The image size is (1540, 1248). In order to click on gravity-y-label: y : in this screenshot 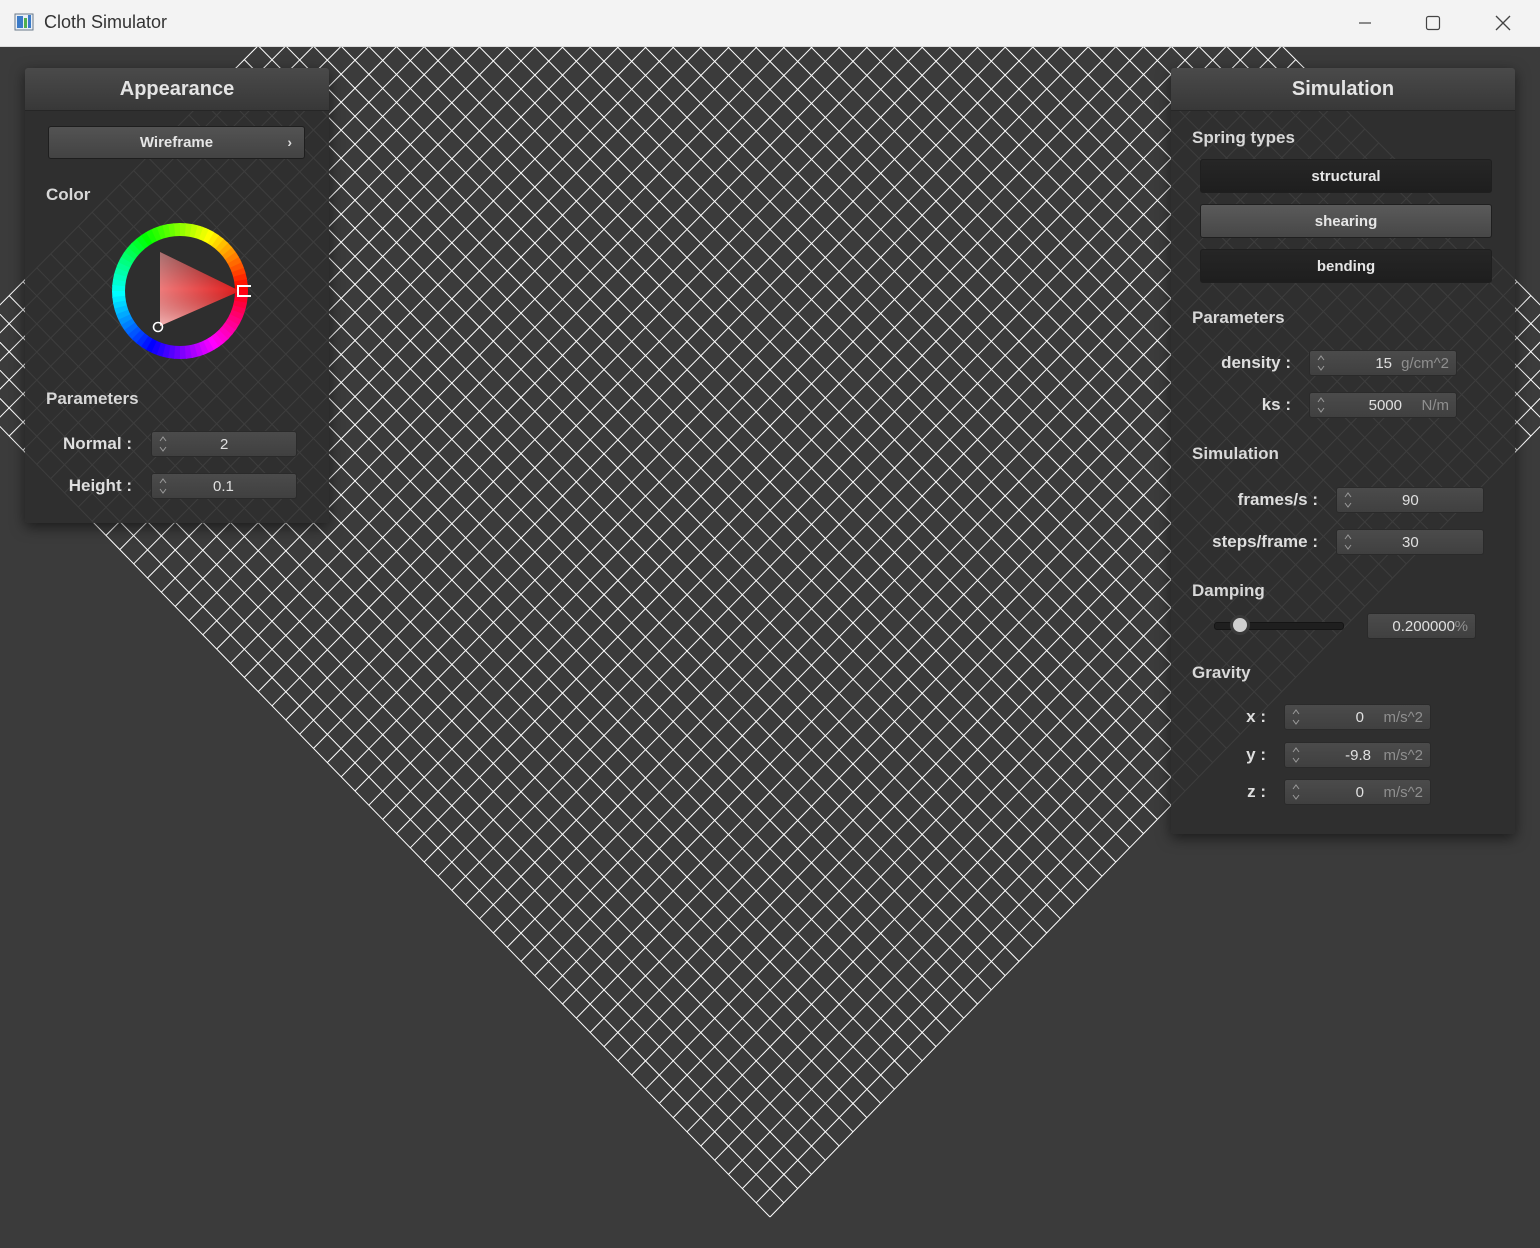, I will do `click(1256, 754)`.